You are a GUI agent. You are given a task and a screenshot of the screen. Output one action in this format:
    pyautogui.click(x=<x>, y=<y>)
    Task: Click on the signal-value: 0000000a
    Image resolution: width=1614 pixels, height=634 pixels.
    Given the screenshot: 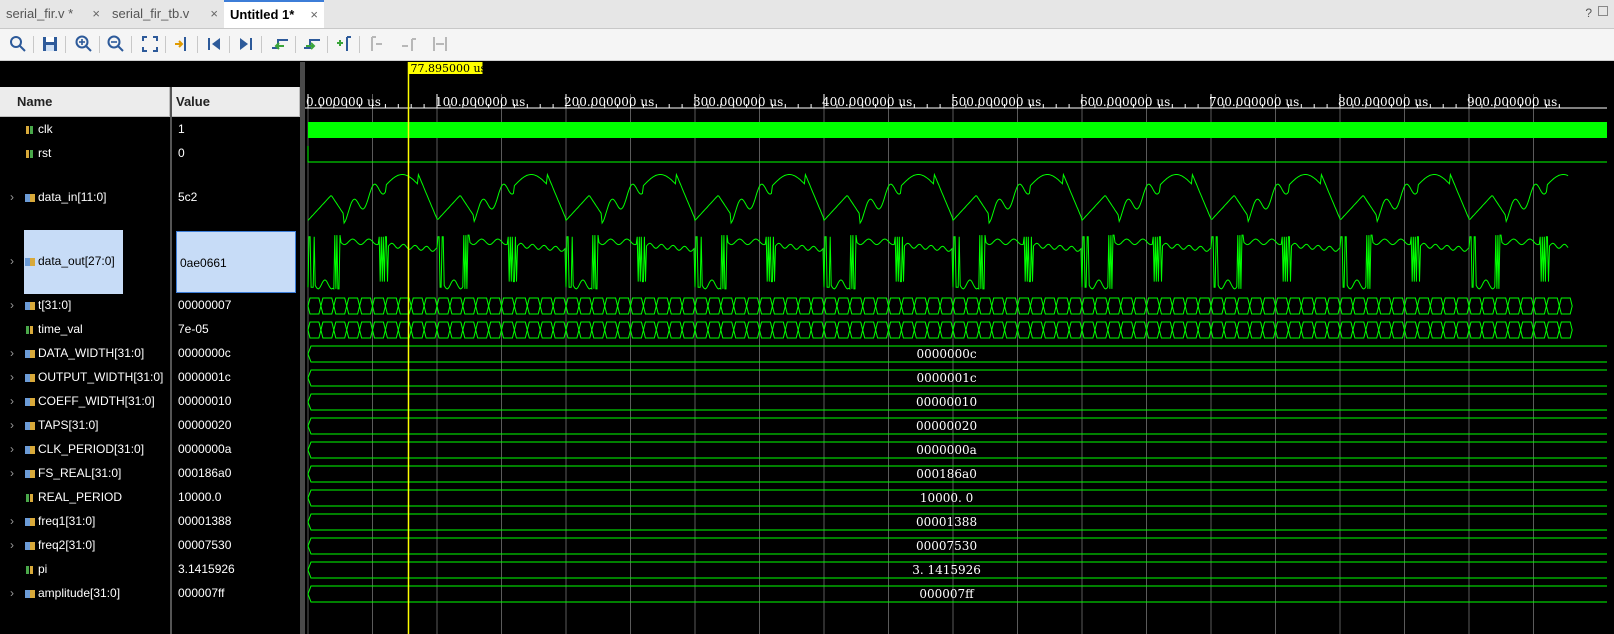 What is the action you would take?
    pyautogui.click(x=205, y=449)
    